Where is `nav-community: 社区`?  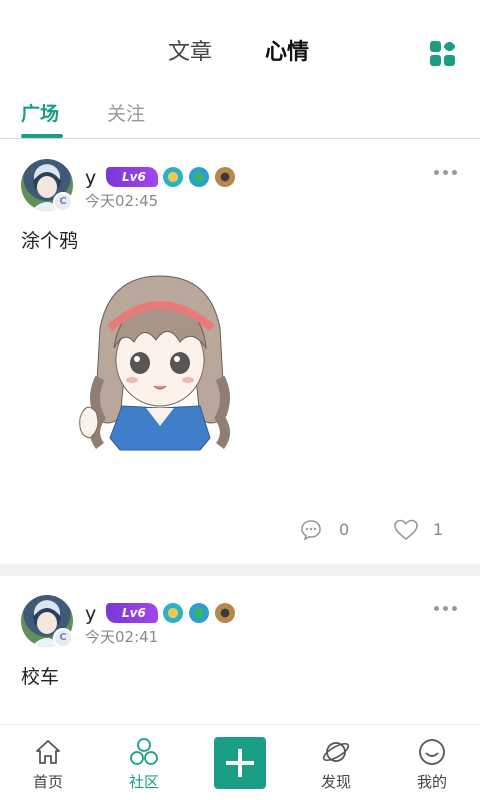
nav-community: 社区 is located at coordinates (144, 762).